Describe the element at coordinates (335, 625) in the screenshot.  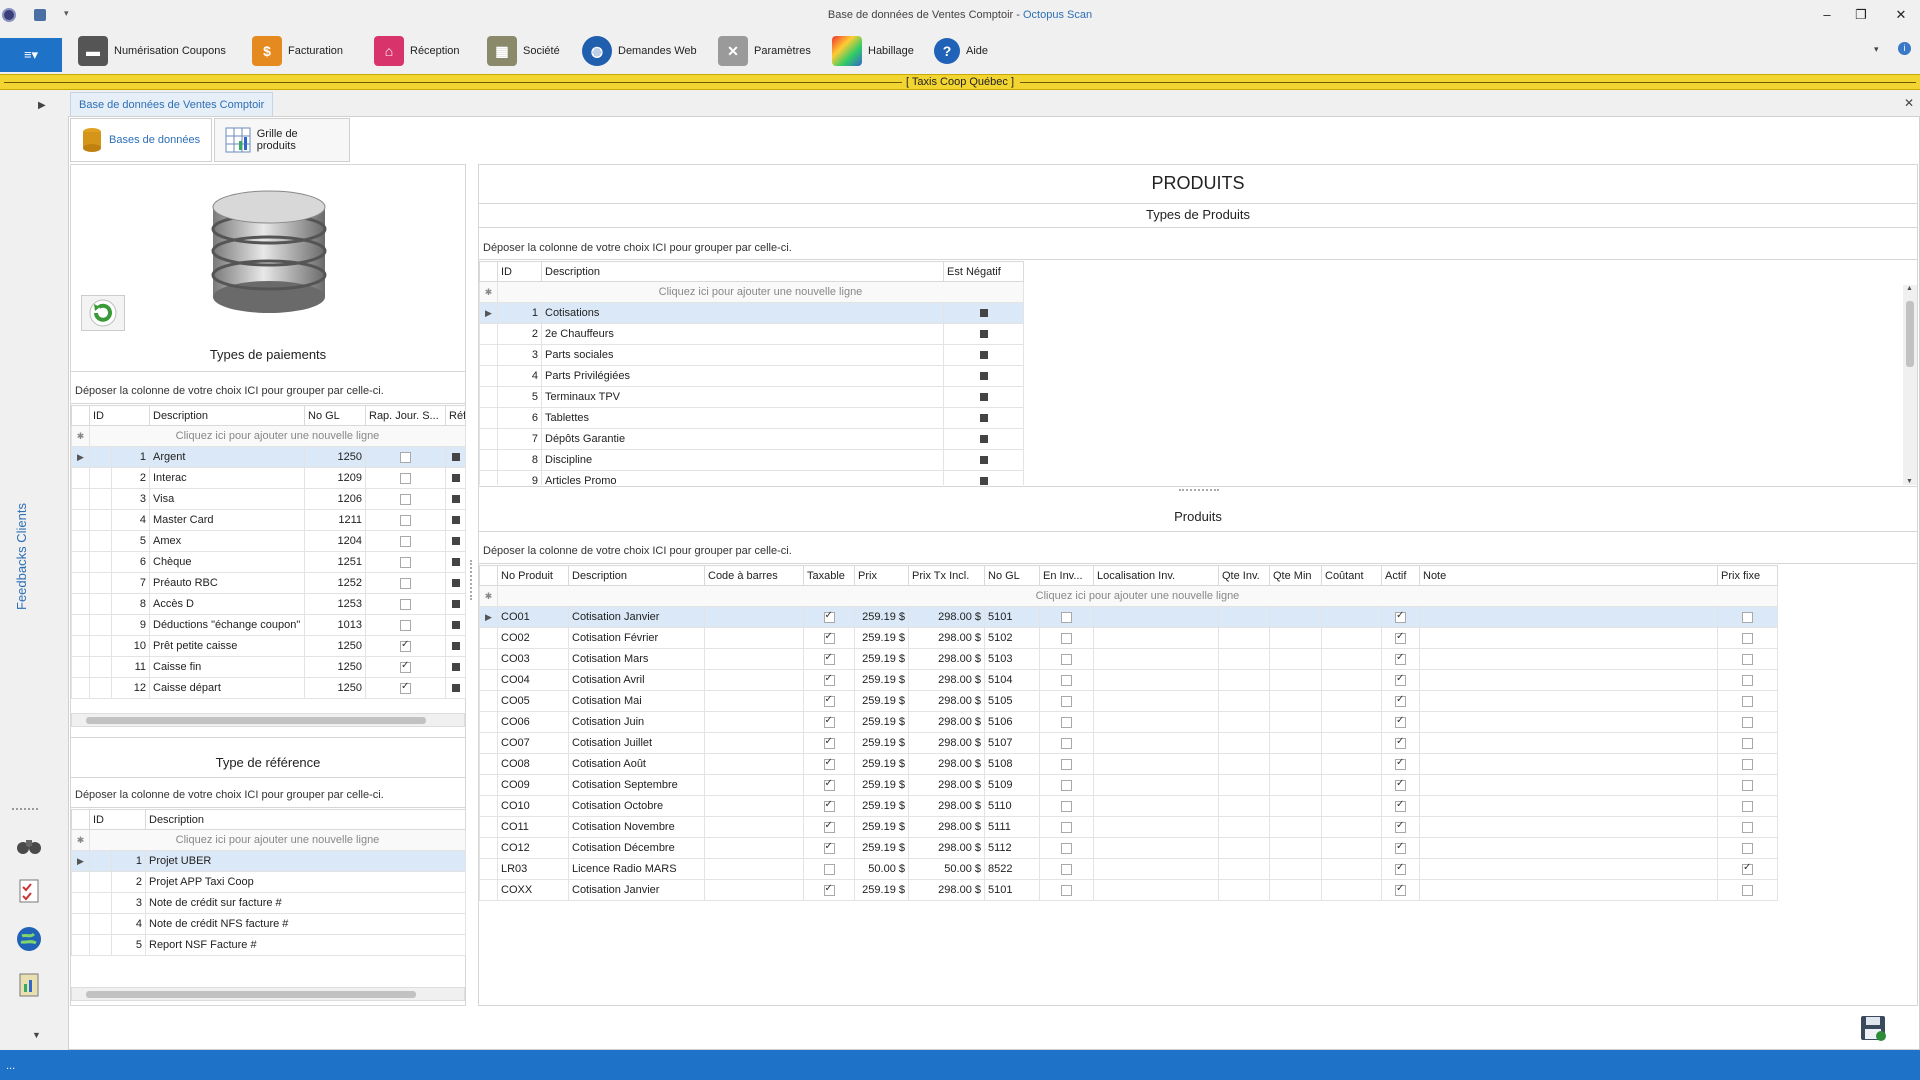
I see `payment-gl: 1013` at that location.